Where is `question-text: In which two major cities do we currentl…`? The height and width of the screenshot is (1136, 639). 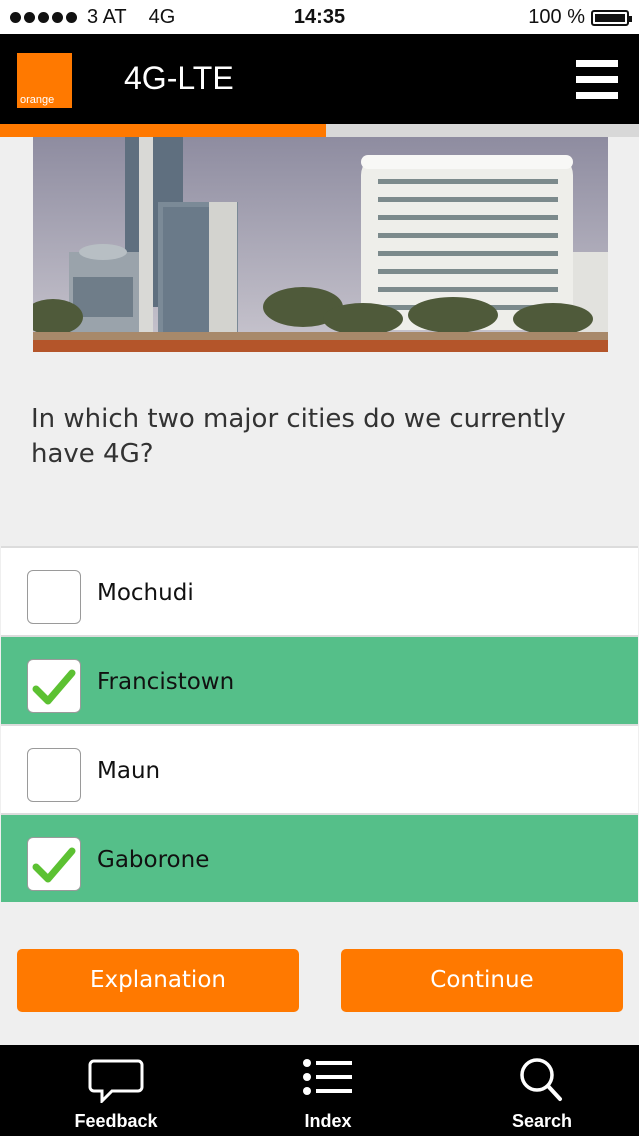 question-text: In which two major cities do we currentl… is located at coordinates (298, 436).